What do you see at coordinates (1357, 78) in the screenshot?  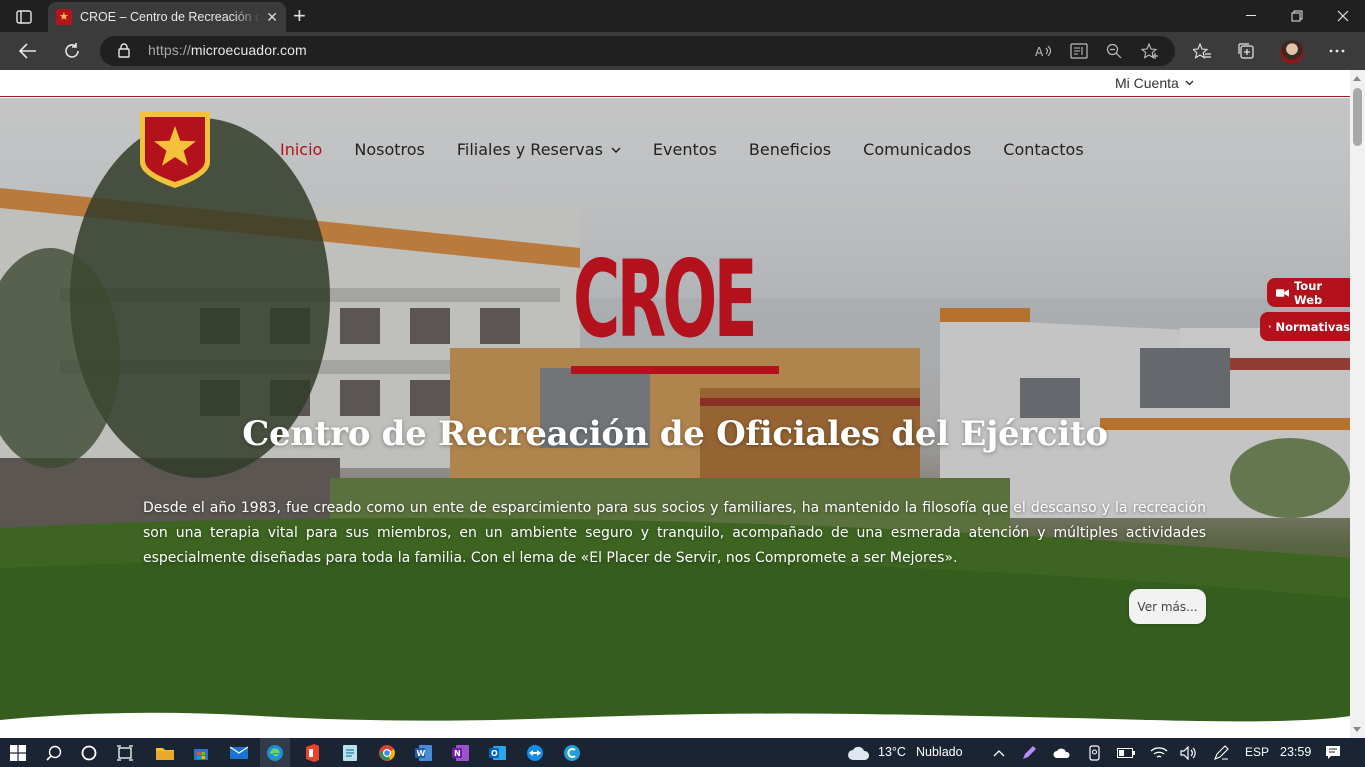 I see `scroll-up-arrow-icon` at bounding box center [1357, 78].